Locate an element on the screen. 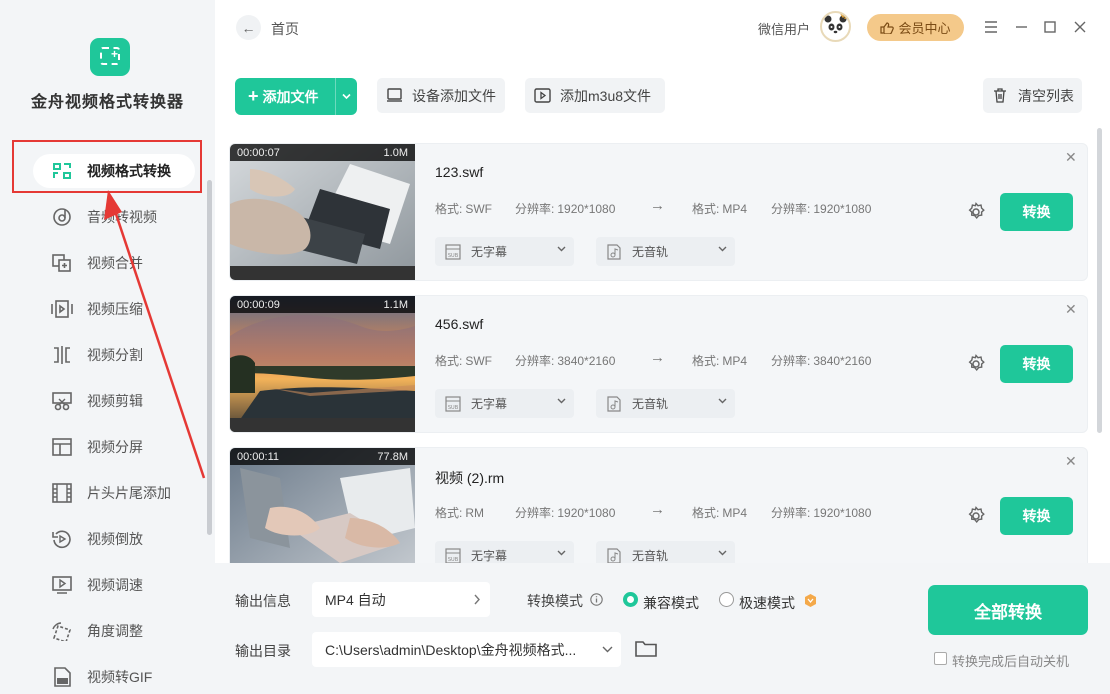 The image size is (1110, 694). sidebar-item-label: 片头片尾添加 is located at coordinates (129, 493).